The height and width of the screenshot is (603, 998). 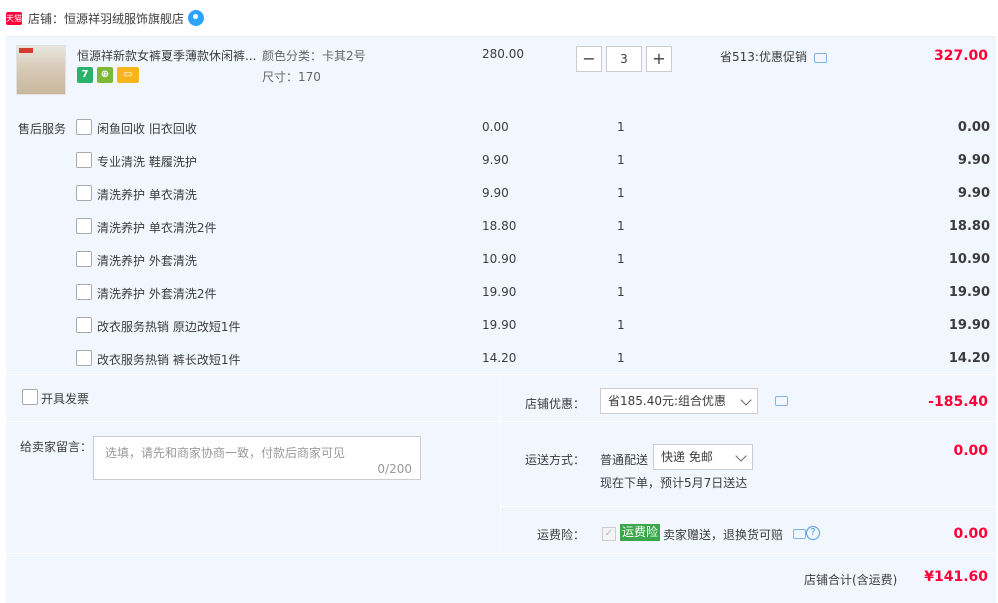 I want to click on insurance-text: 卖家赠送，退换货可赔, so click(x=723, y=535).